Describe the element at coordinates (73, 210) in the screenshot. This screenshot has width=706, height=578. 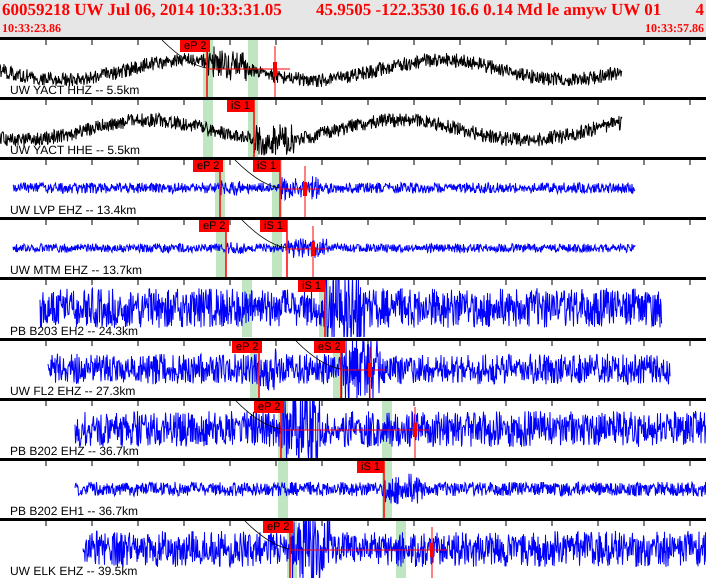
I see `station-label: UW LVP EHZ -- 13.4km` at that location.